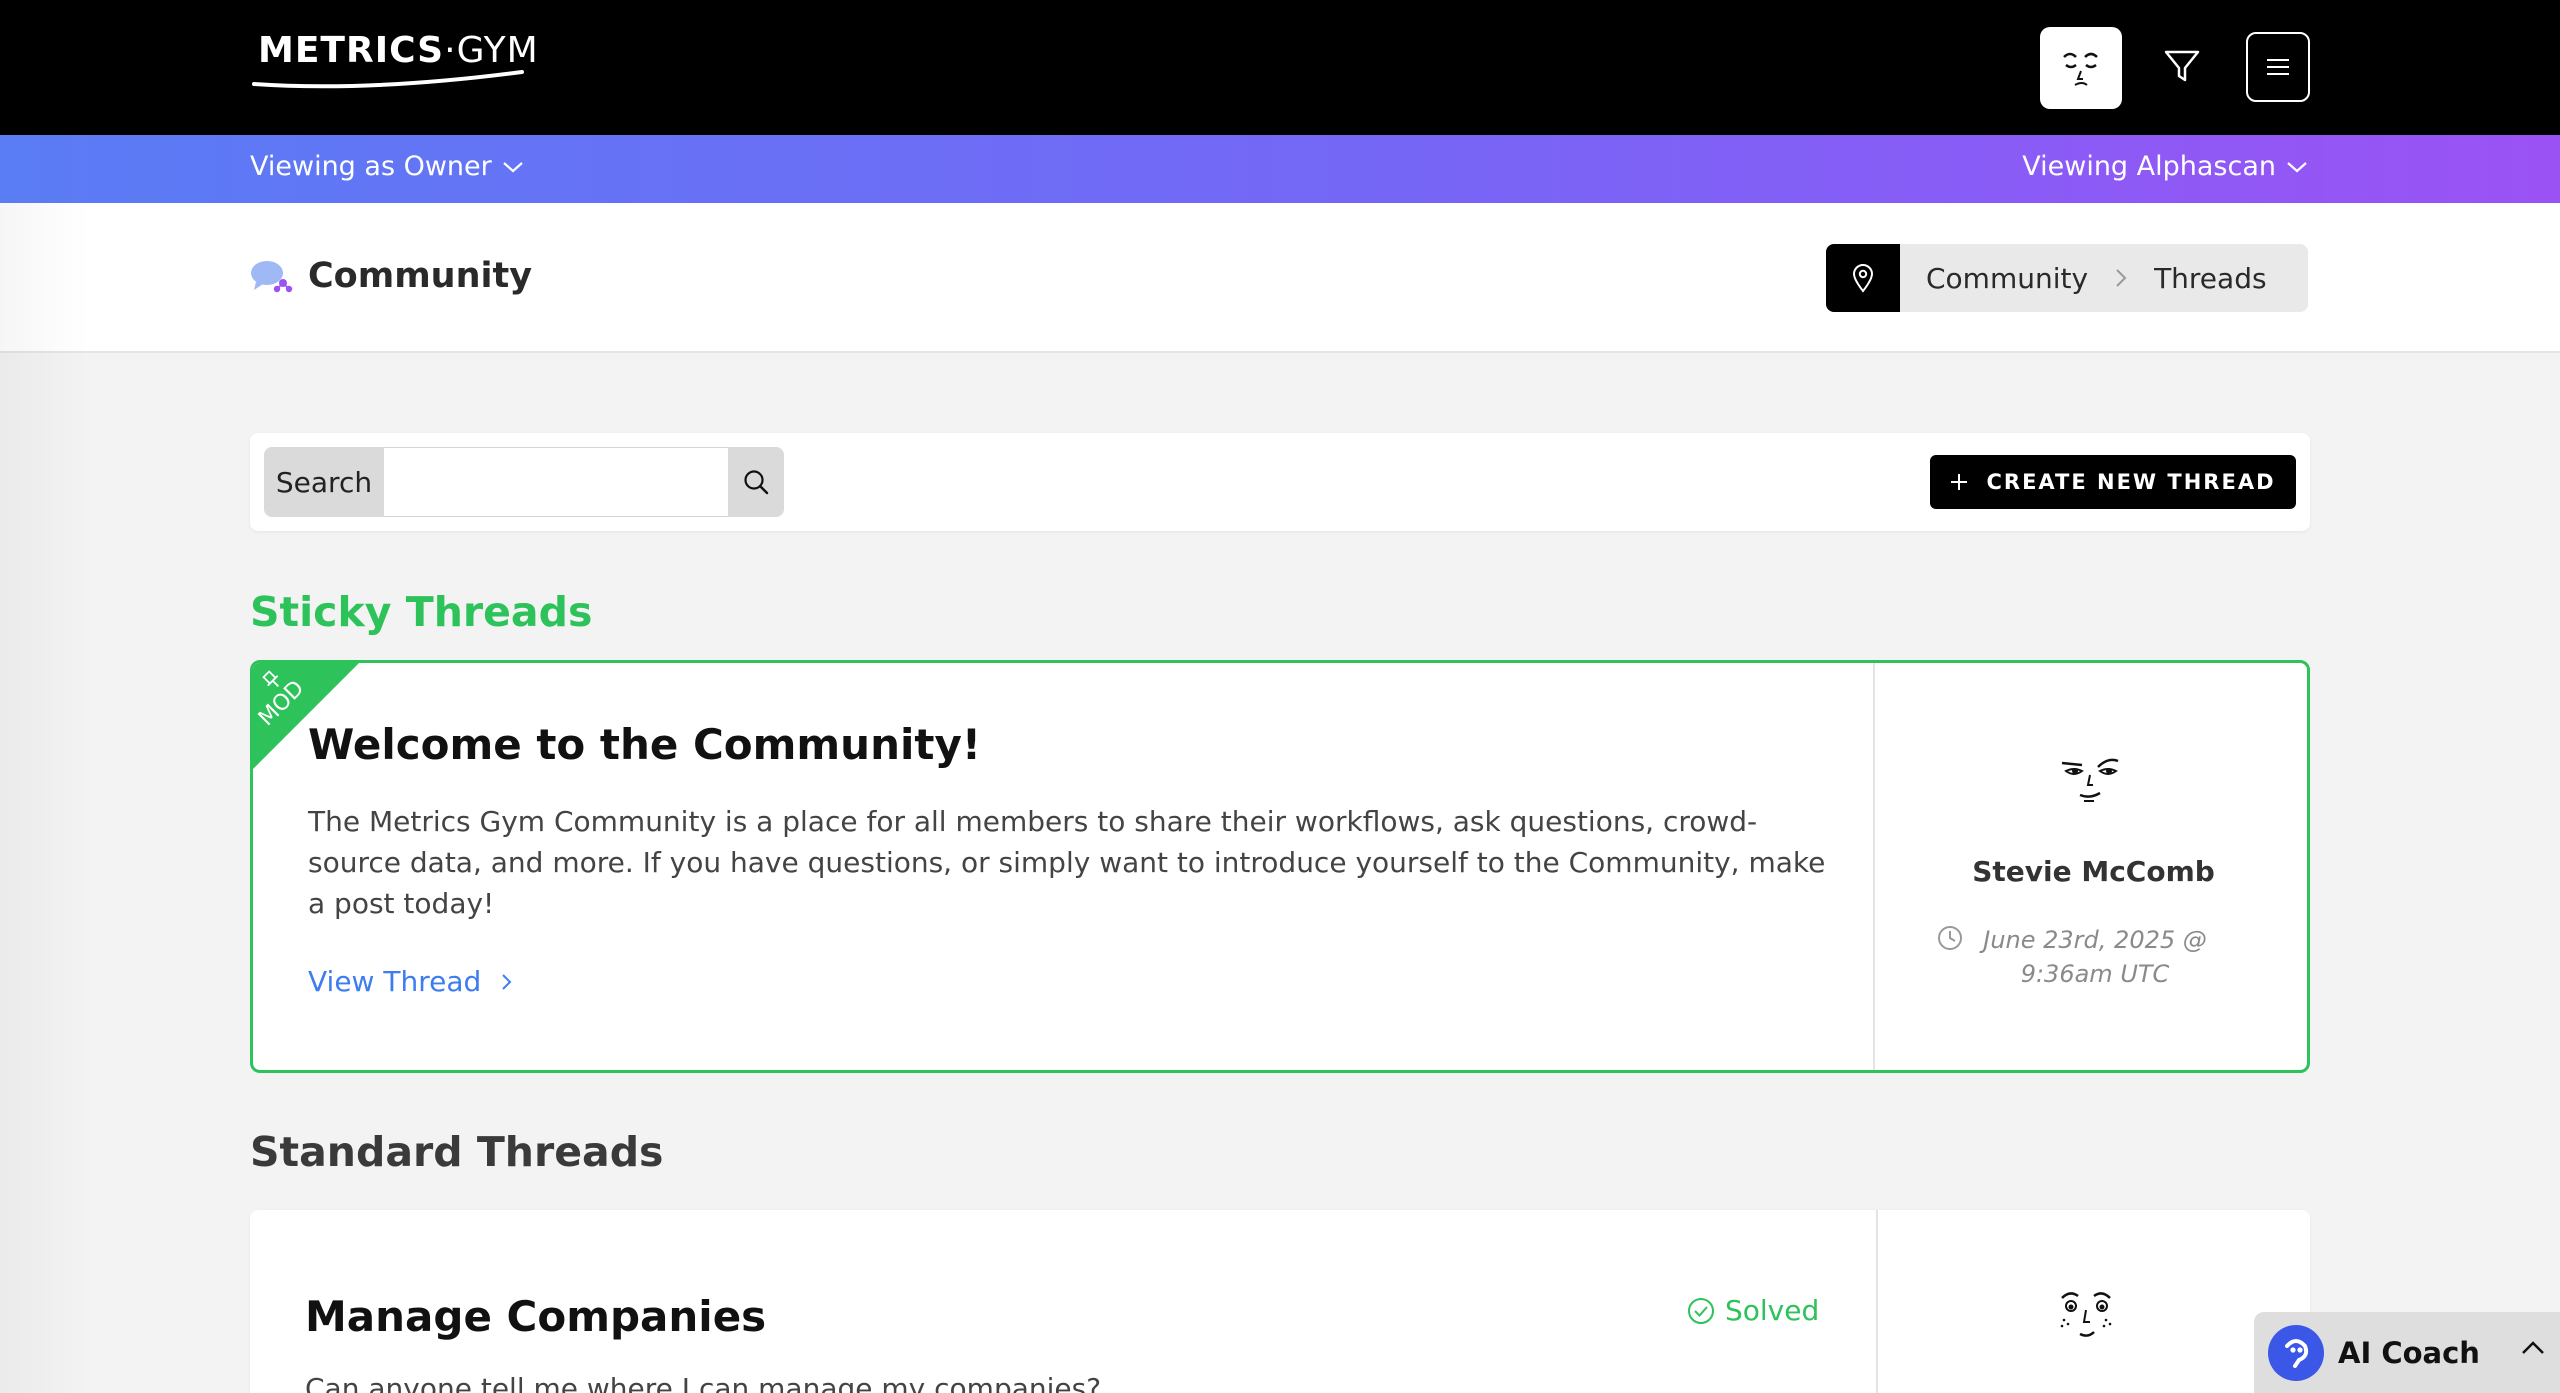 The image size is (2560, 1393). What do you see at coordinates (272, 277) in the screenshot?
I see `community-chat-icon` at bounding box center [272, 277].